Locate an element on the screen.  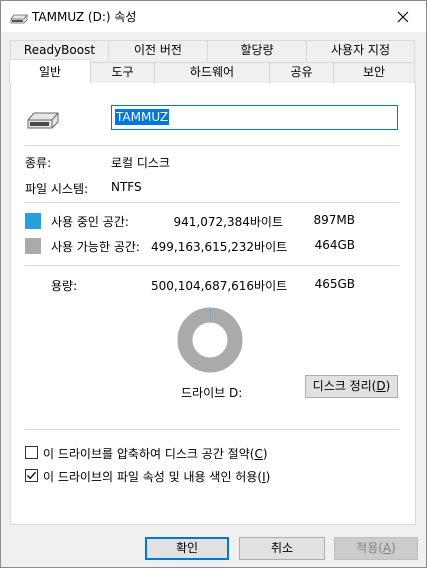
used-space-bytes: 941,072,384바이트 is located at coordinates (228, 222).